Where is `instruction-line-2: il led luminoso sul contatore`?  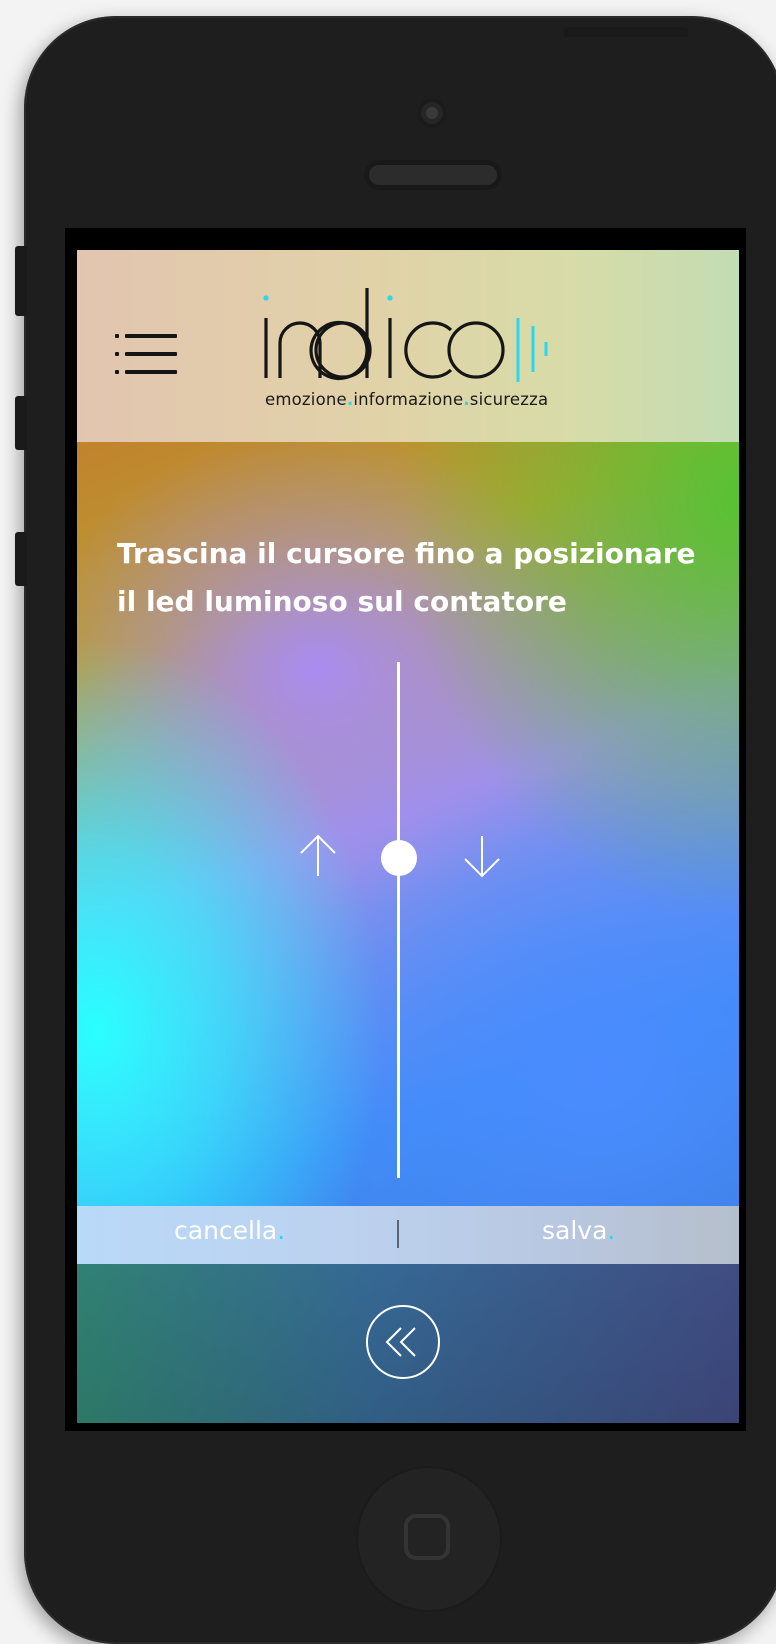 instruction-line-2: il led luminoso sul contatore is located at coordinates (342, 601).